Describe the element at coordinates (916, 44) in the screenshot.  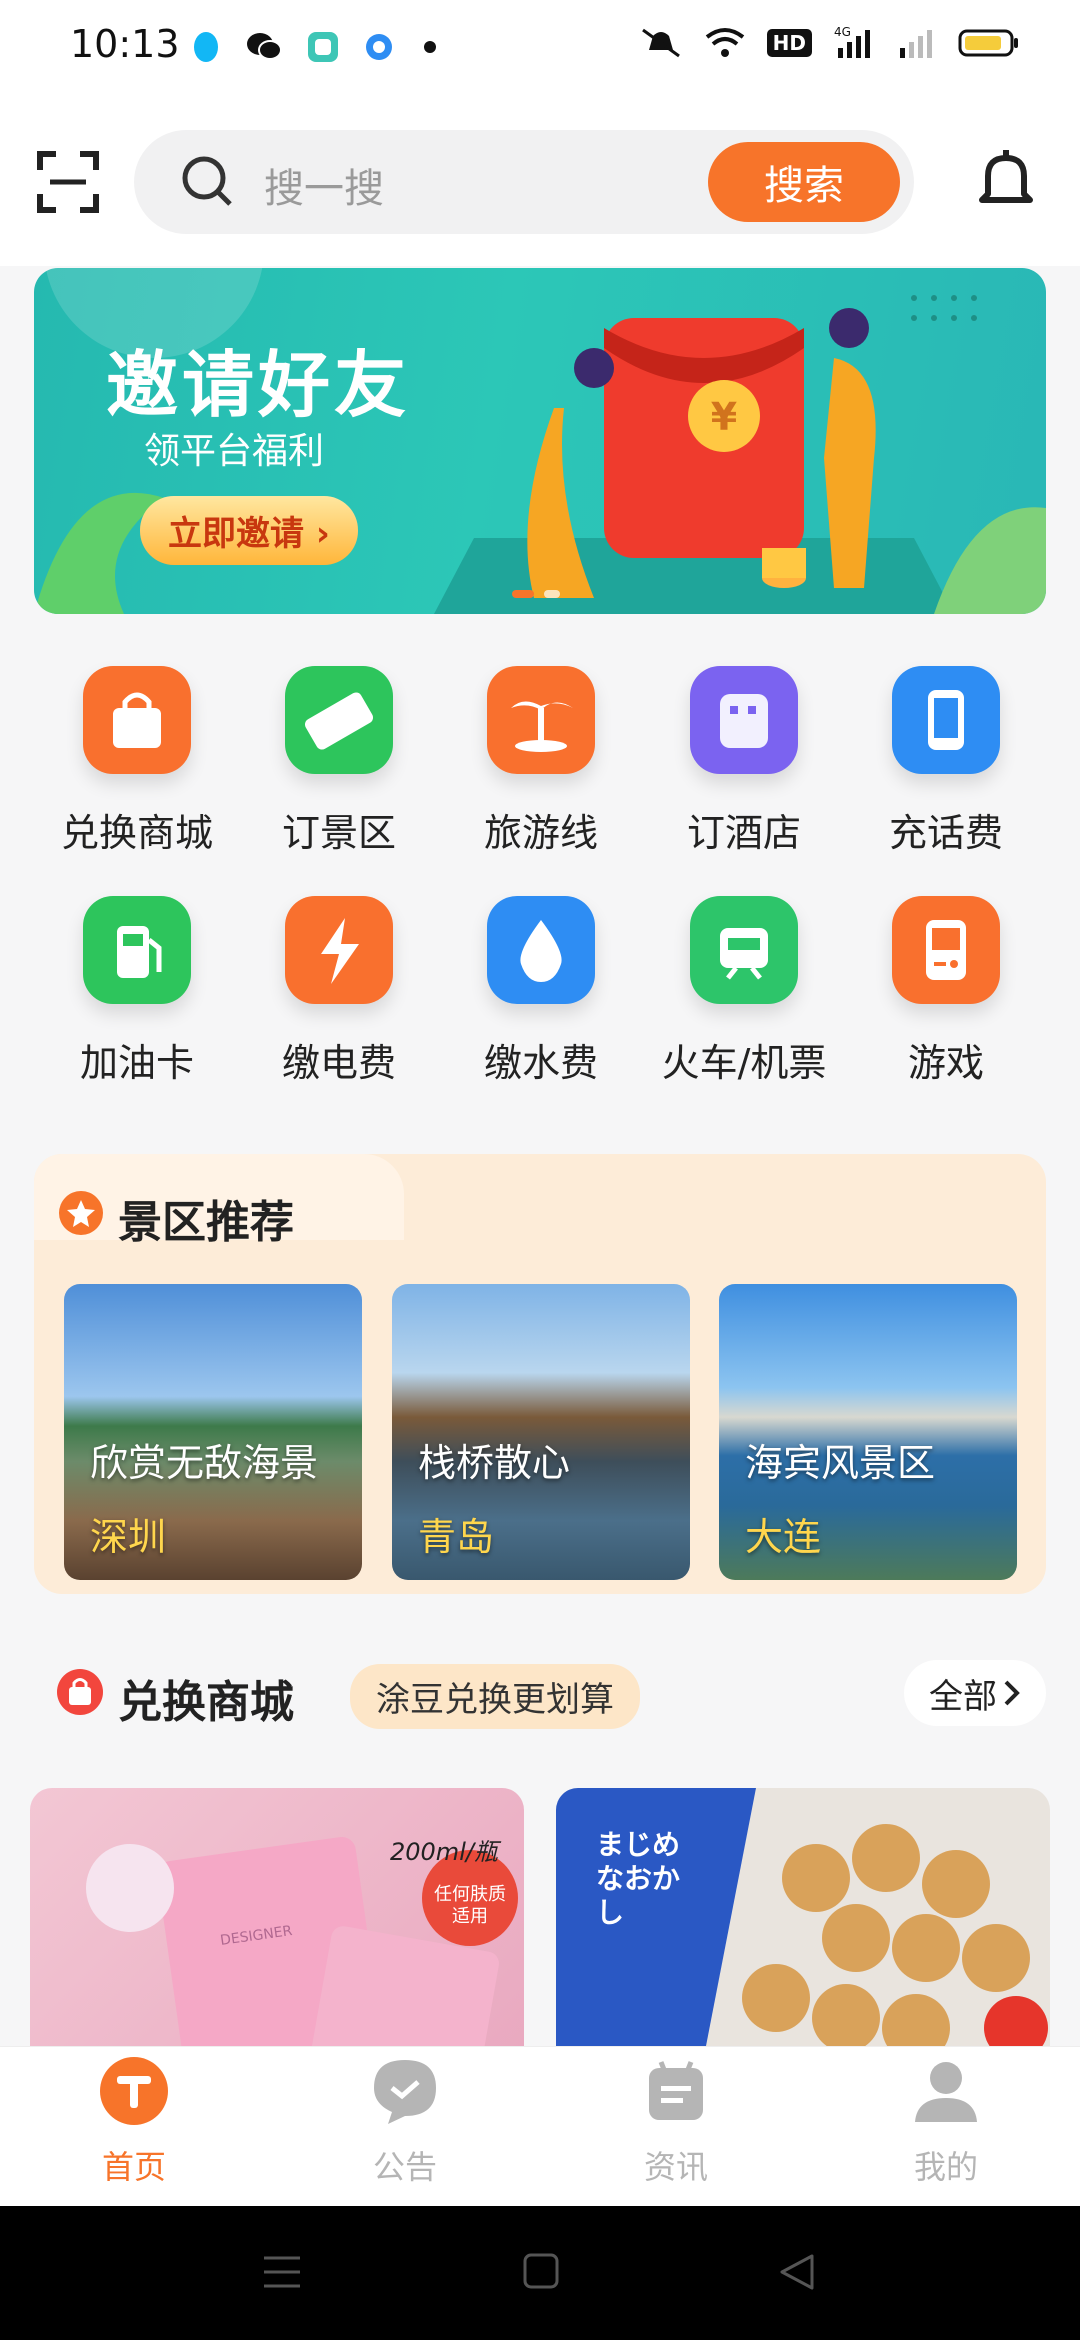
I see `signal-weak-icon` at that location.